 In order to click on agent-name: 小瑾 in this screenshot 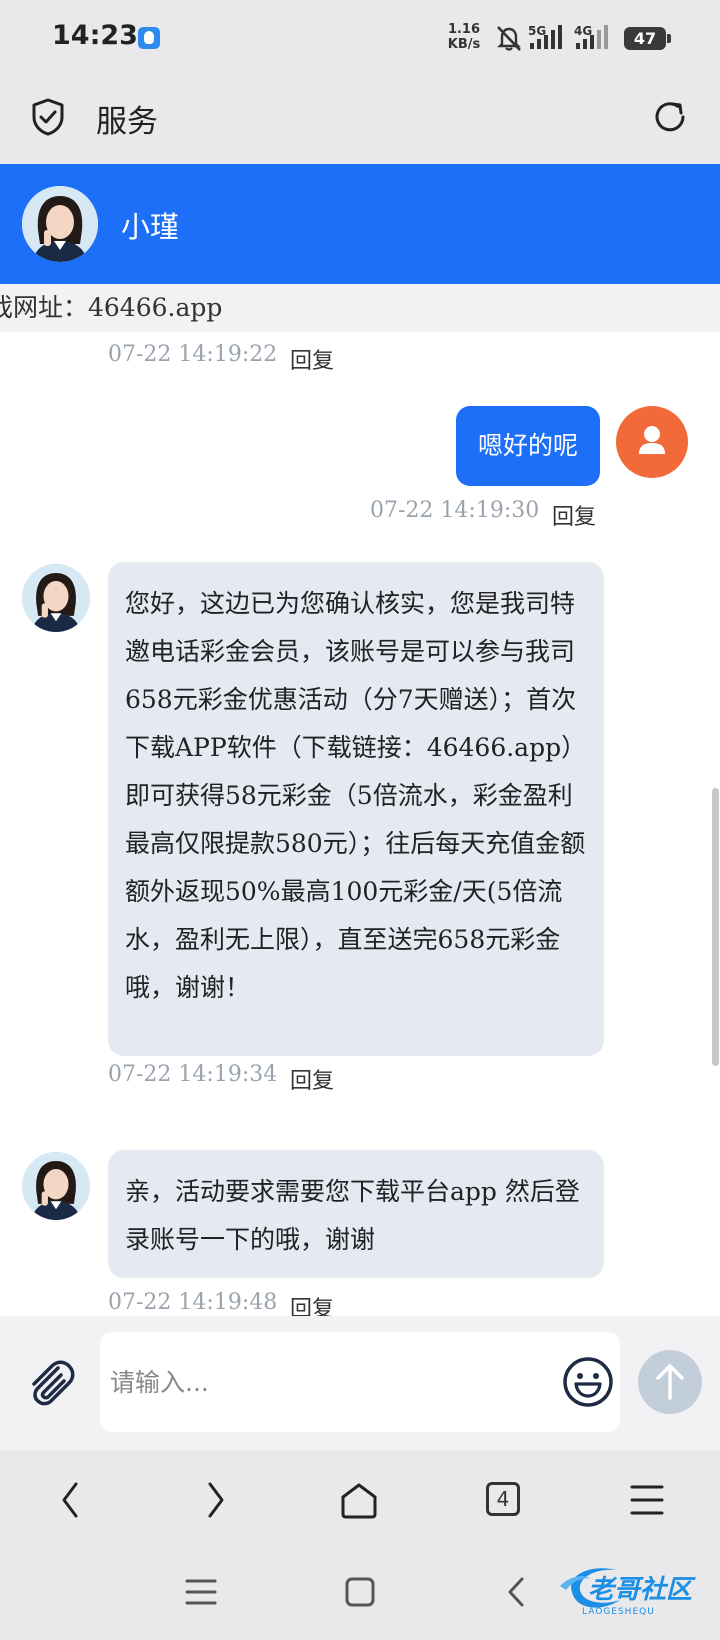, I will do `click(150, 227)`.